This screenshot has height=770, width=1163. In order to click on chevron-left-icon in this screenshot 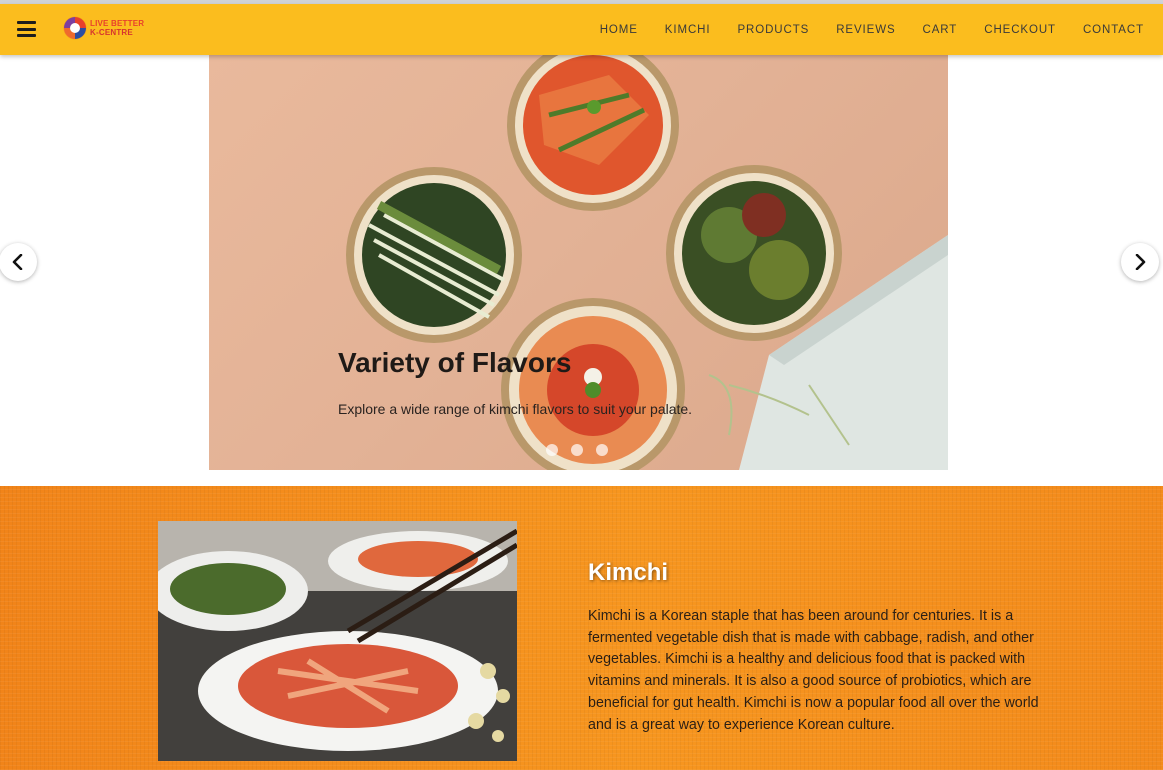, I will do `click(17, 262)`.